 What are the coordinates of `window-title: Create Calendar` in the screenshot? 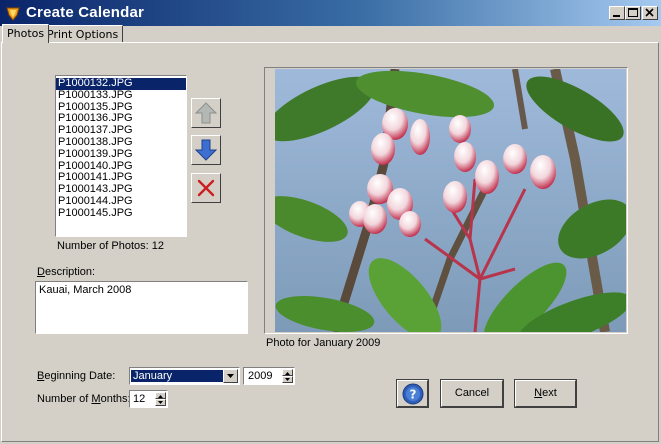 It's located at (85, 12).